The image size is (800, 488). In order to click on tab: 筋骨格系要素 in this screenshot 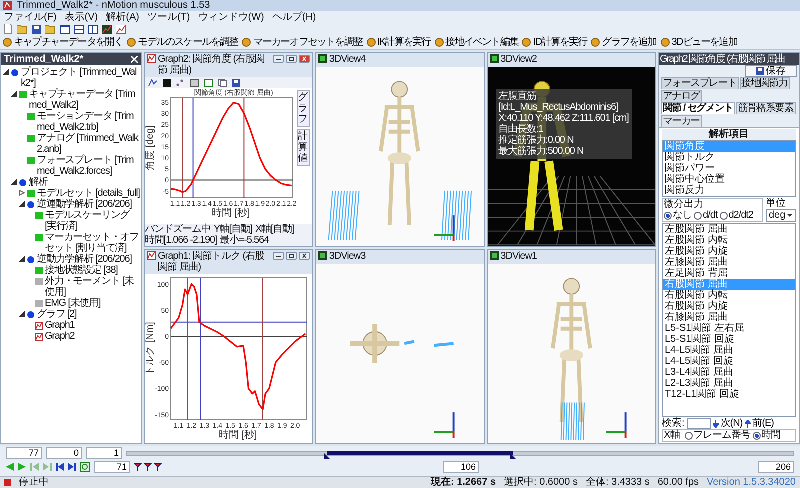, I will do `click(766, 108)`.